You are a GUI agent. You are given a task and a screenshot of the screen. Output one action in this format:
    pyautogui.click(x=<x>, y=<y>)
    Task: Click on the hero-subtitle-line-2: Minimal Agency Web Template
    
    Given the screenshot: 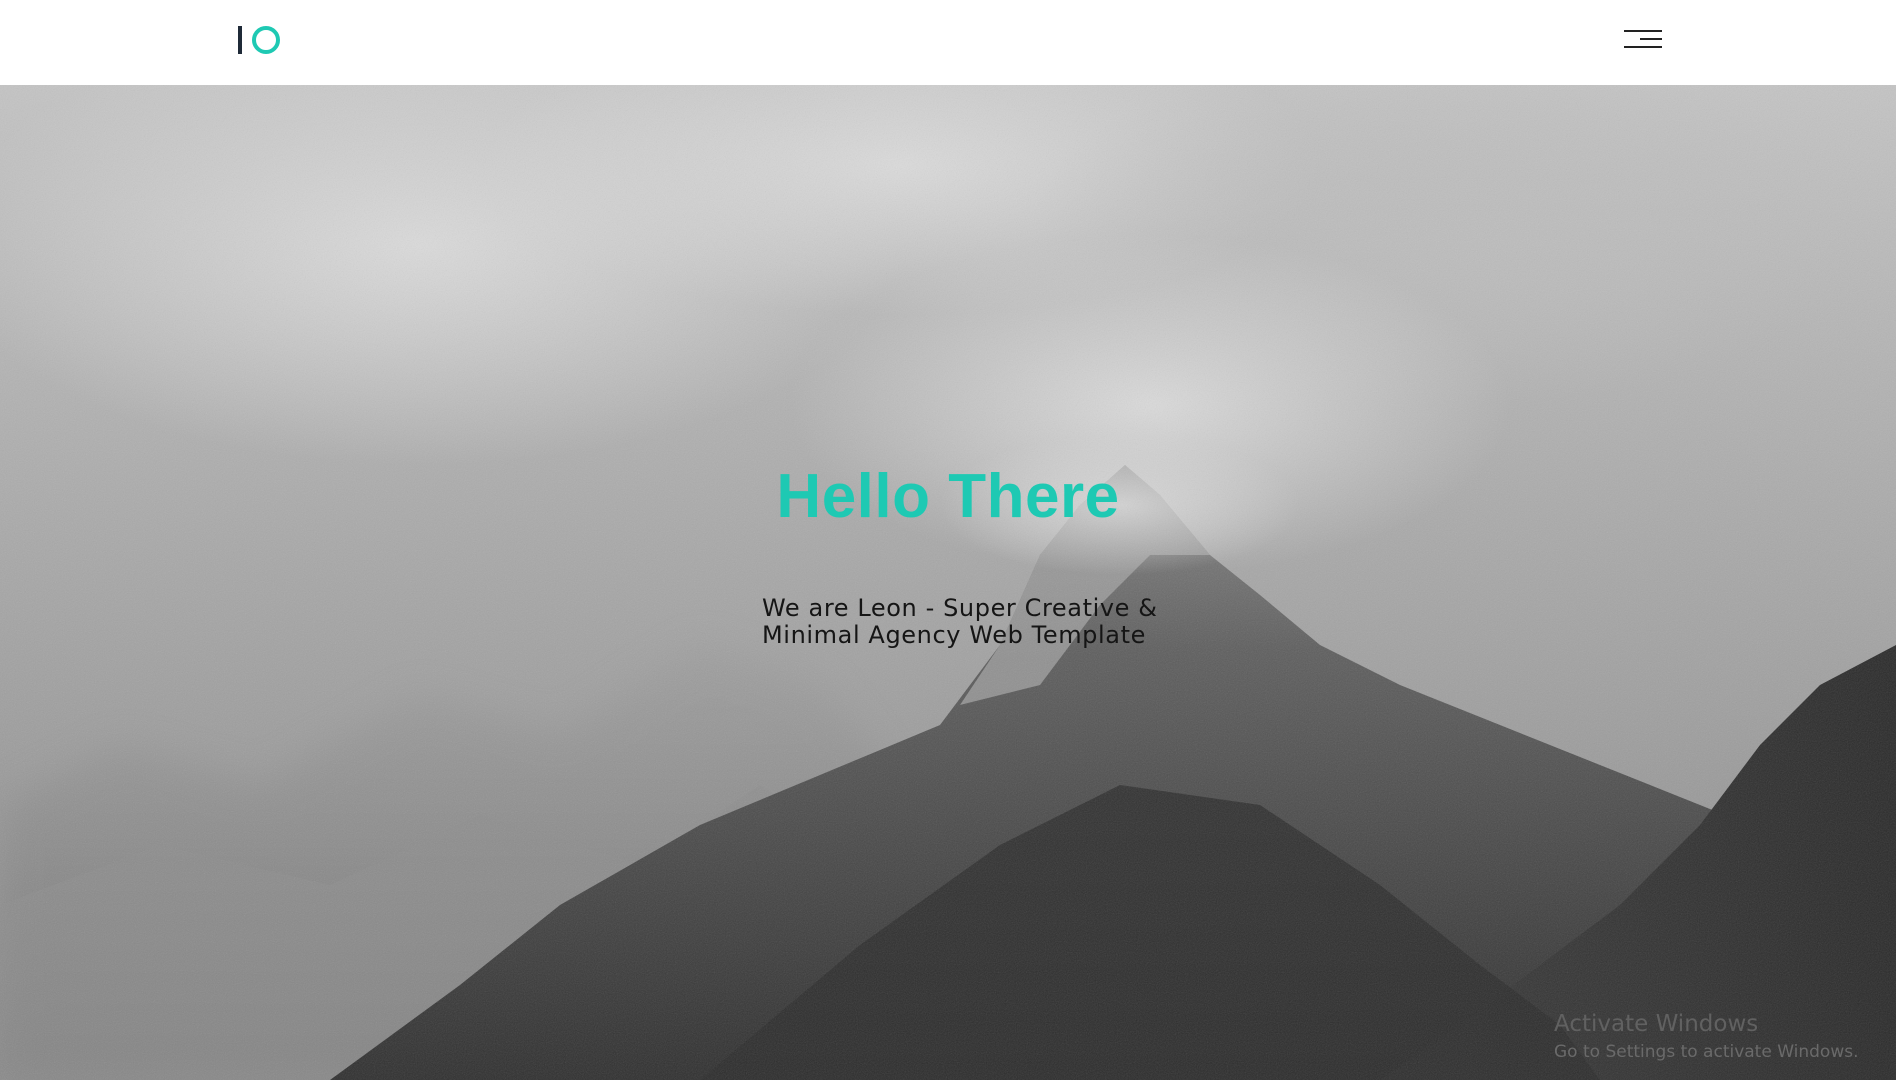 What is the action you would take?
    pyautogui.click(x=954, y=635)
    